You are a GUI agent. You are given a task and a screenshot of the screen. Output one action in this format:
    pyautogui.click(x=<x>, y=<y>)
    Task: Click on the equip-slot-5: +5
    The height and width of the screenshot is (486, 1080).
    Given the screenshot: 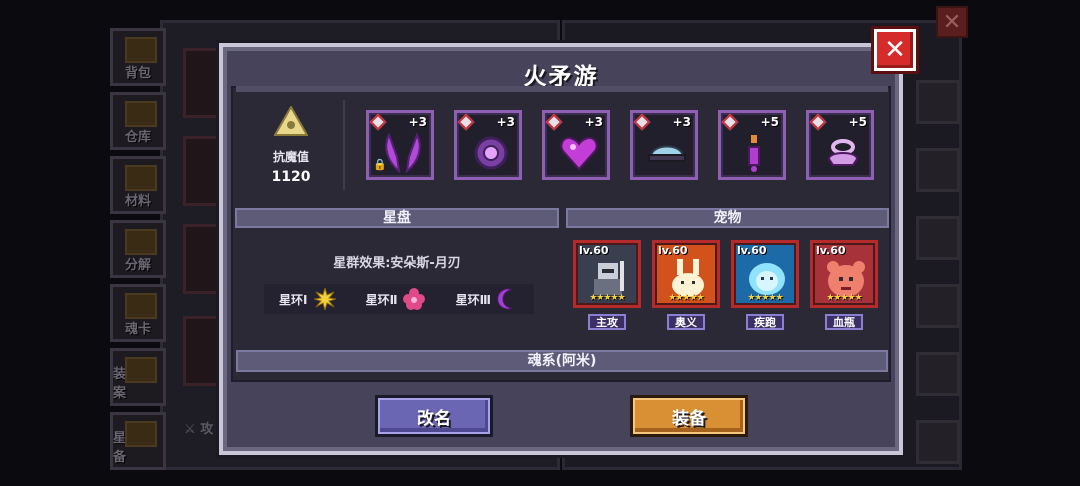 What is the action you would take?
    pyautogui.click(x=752, y=145)
    